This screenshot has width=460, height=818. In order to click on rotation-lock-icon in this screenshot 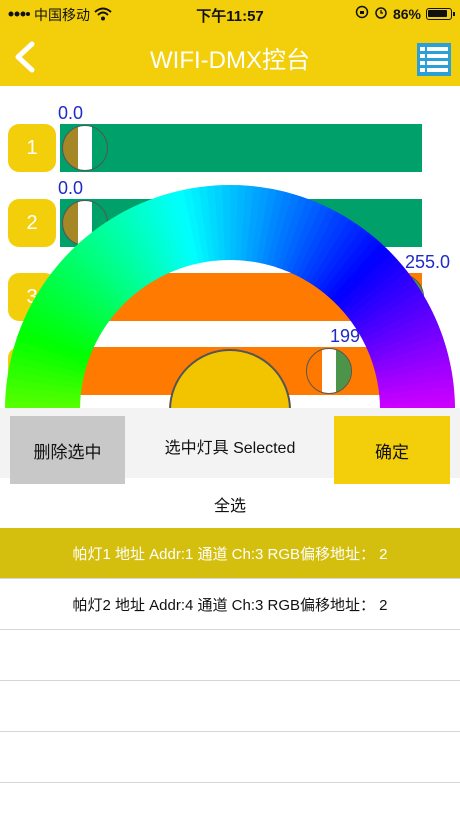, I will do `click(362, 13)`.